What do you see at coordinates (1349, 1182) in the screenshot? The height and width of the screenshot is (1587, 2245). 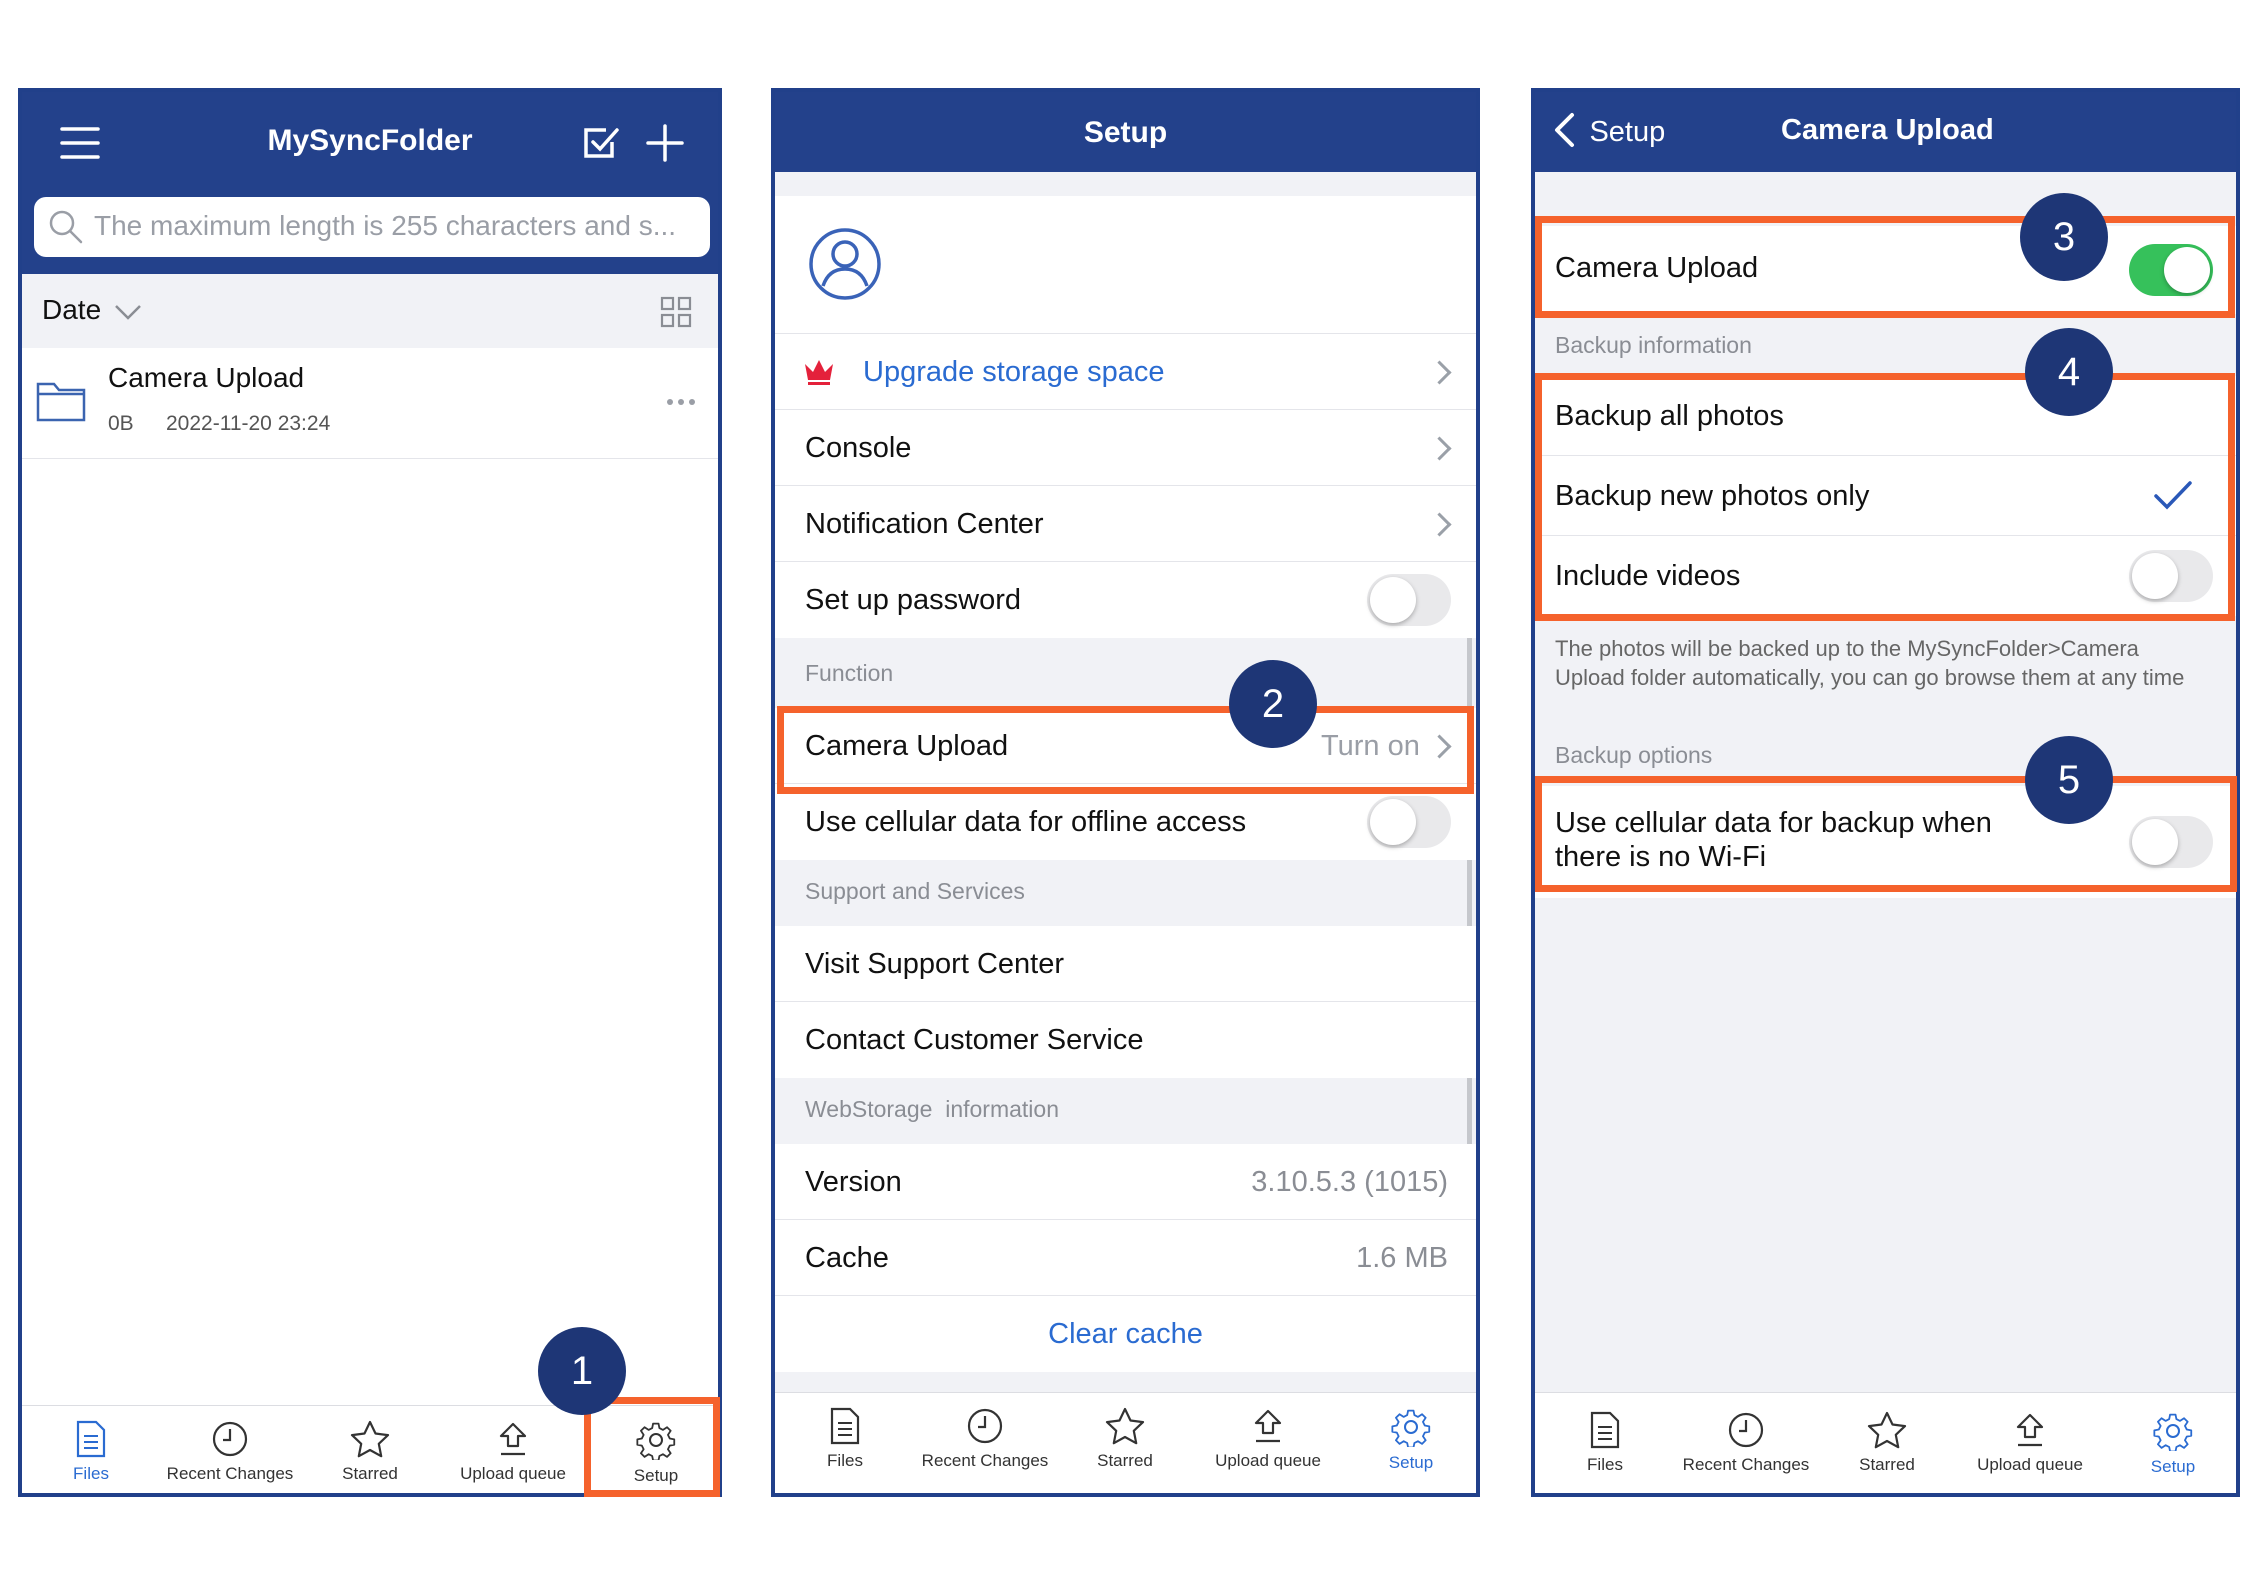 I see `version-value: 3.10.5.3 (1015)` at bounding box center [1349, 1182].